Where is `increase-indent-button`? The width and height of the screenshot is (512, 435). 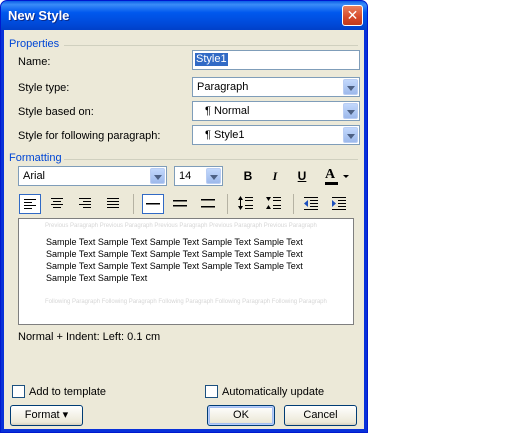
increase-indent-button is located at coordinates (340, 204).